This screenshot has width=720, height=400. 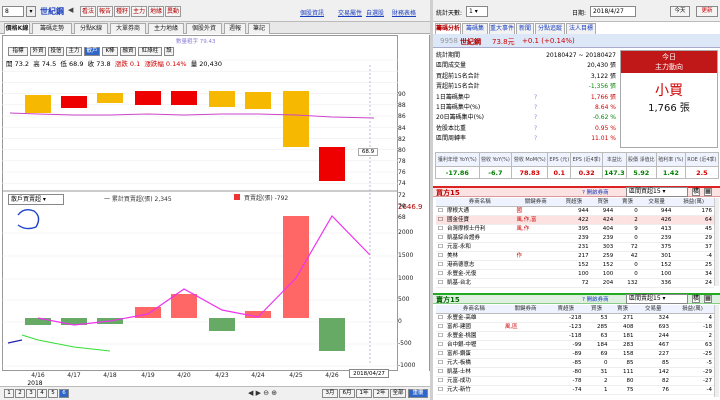 I want to click on indicator-button-2: 投信, so click(x=56, y=51).